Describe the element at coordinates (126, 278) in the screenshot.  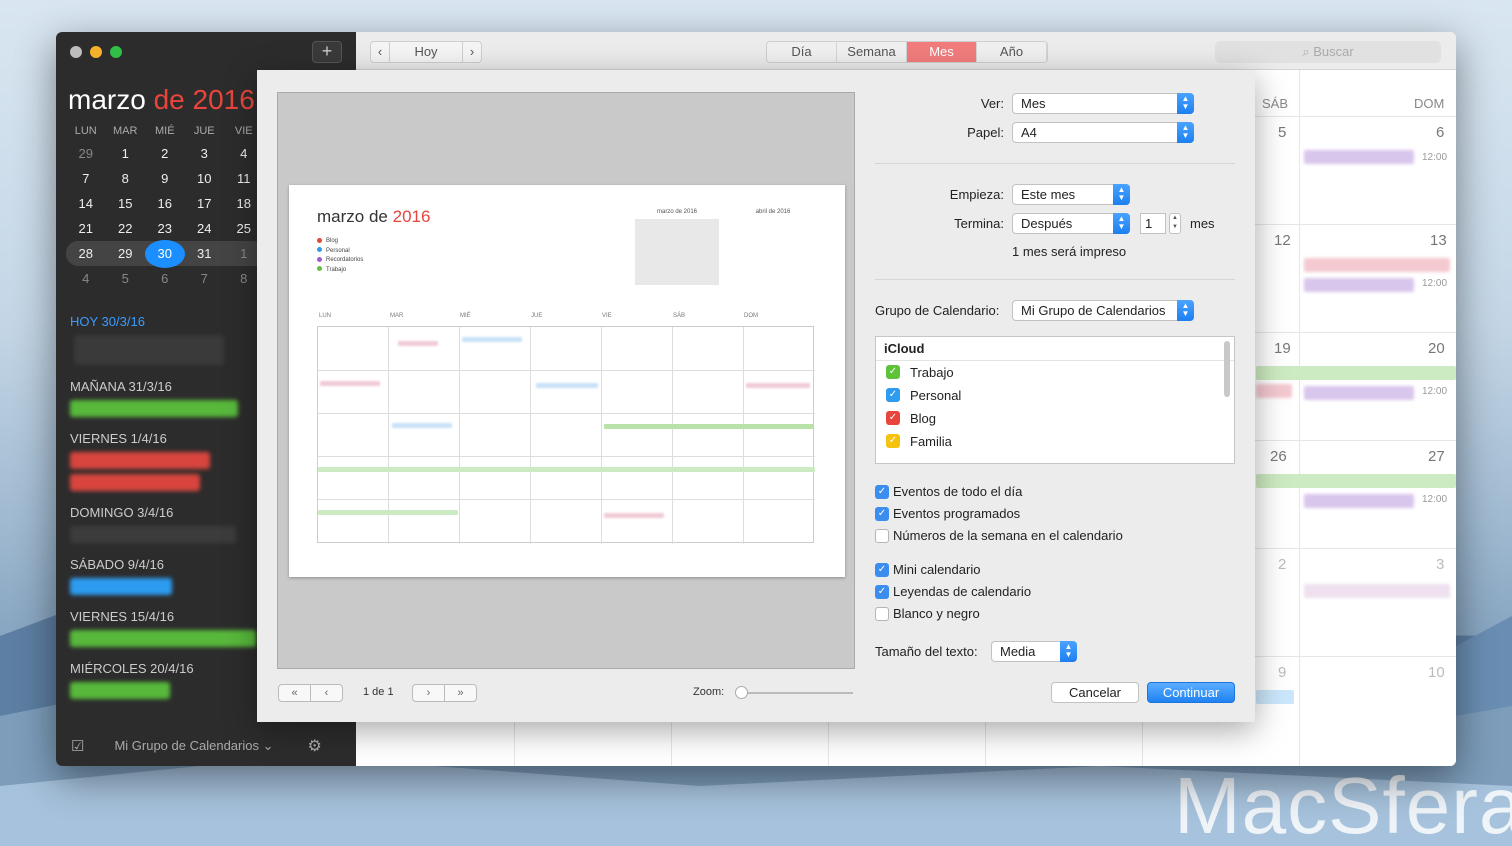
I see `mini-day: 5` at that location.